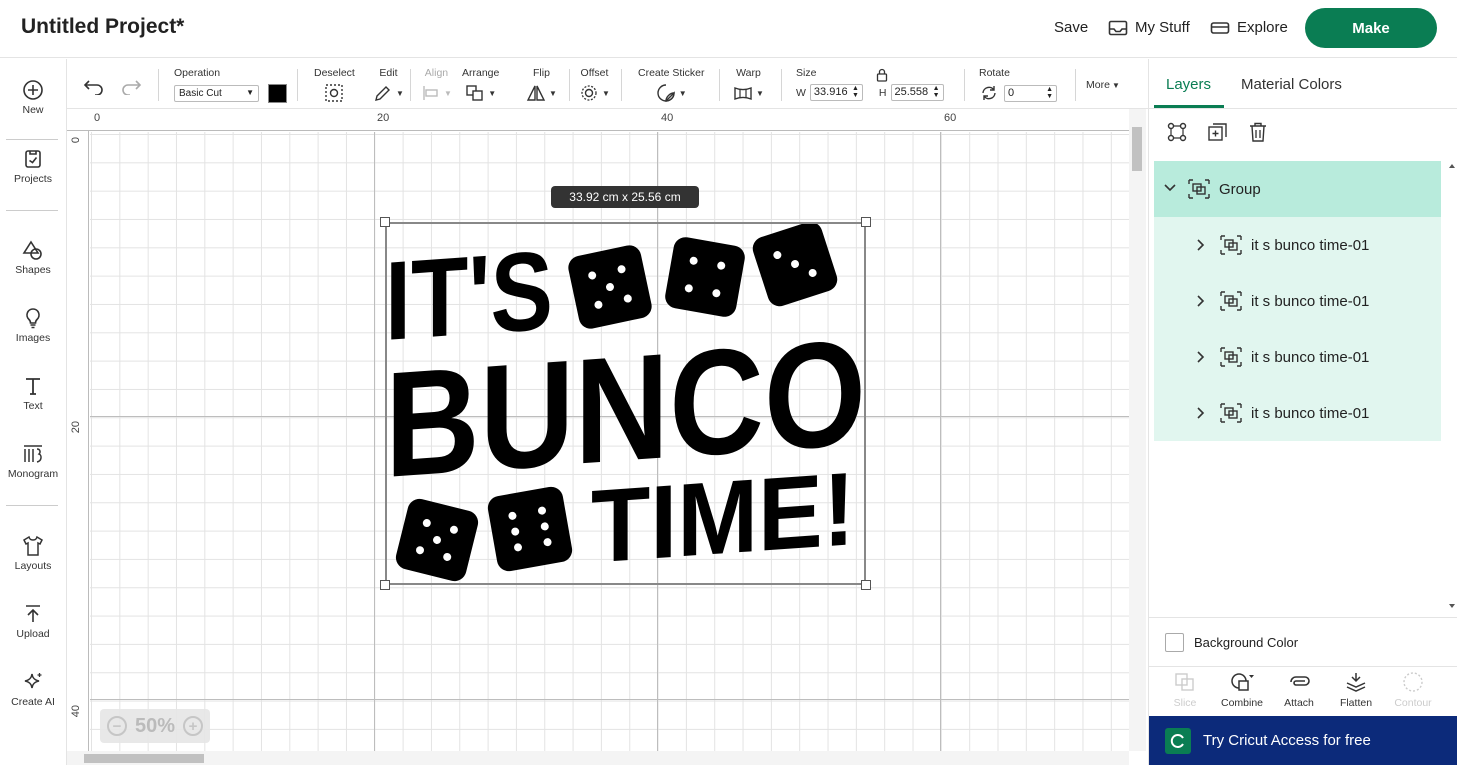  I want to click on width-value: 33.916, so click(830, 92).